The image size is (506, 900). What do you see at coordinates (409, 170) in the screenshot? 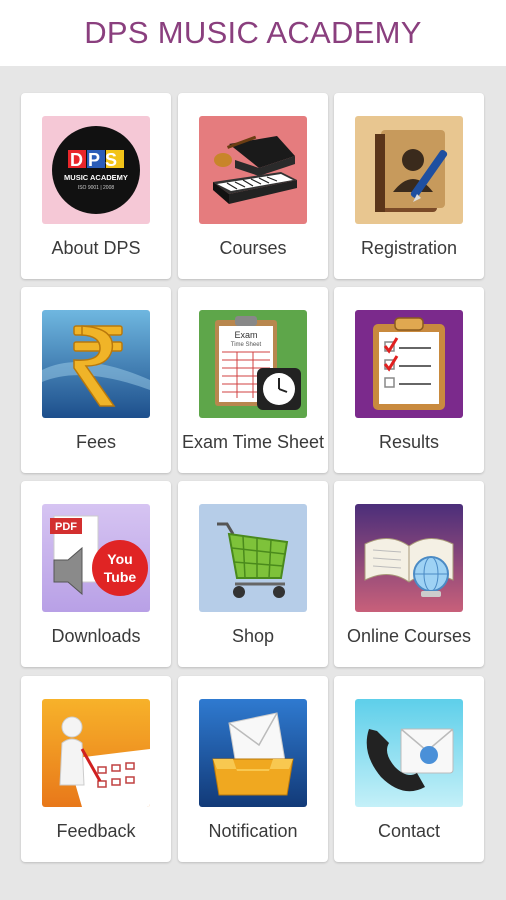
I see `address-book-icon` at bounding box center [409, 170].